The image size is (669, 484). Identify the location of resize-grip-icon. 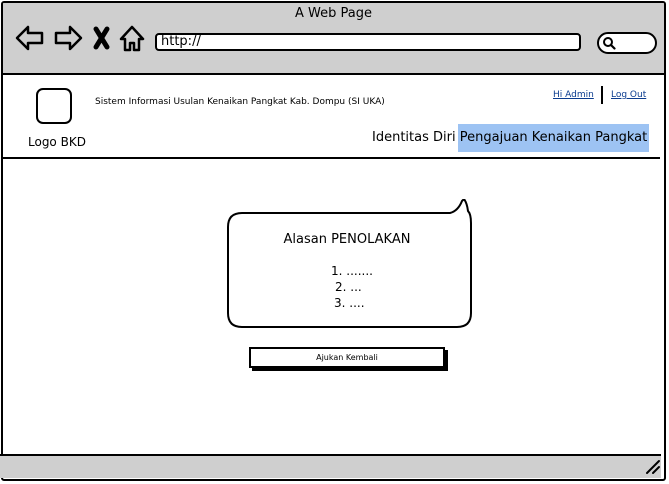
(652, 466).